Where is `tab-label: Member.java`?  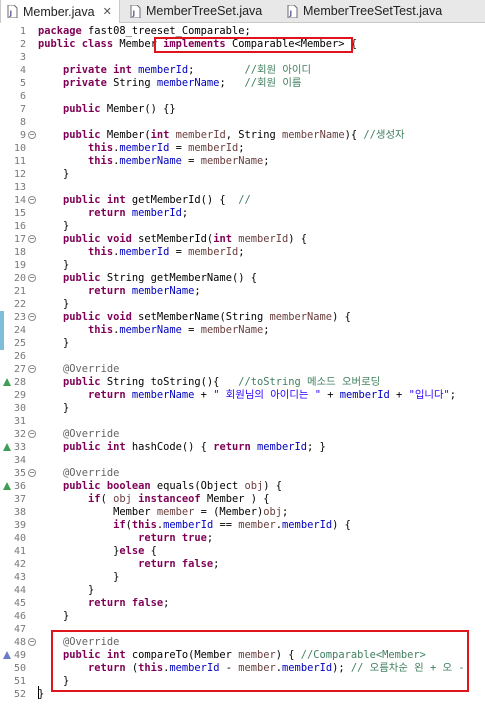
tab-label: Member.java is located at coordinates (59, 11).